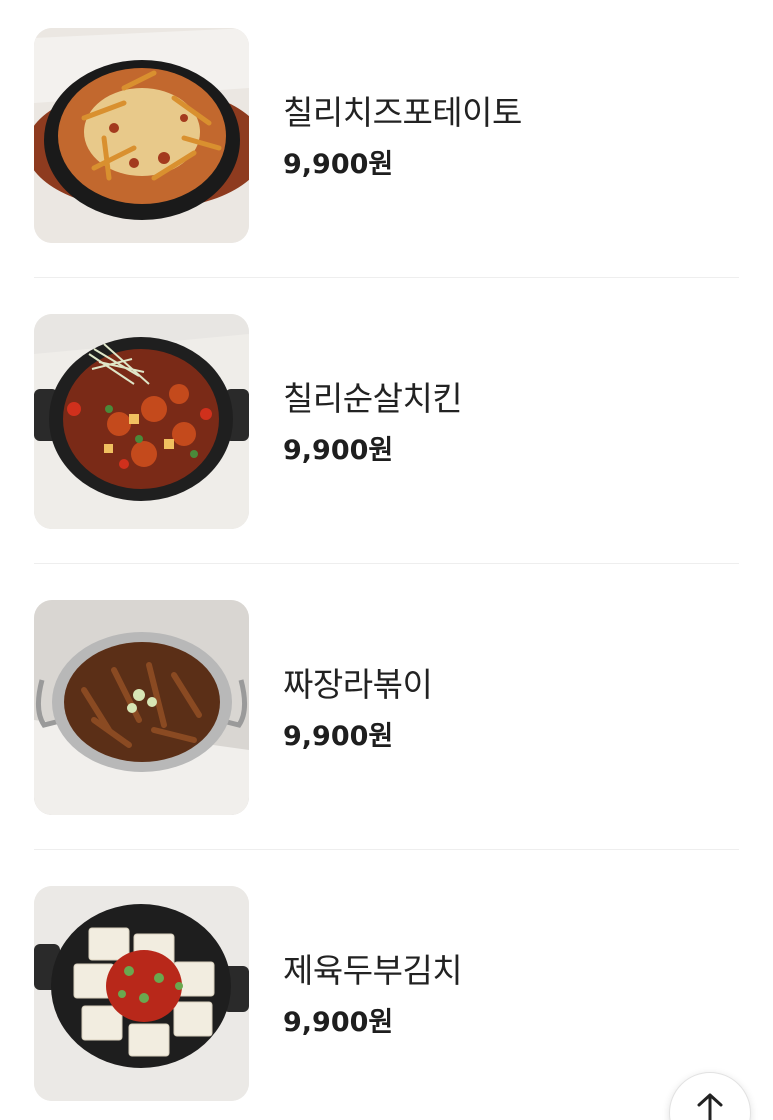  I want to click on jjajang-rabokki-photo, so click(141, 707).